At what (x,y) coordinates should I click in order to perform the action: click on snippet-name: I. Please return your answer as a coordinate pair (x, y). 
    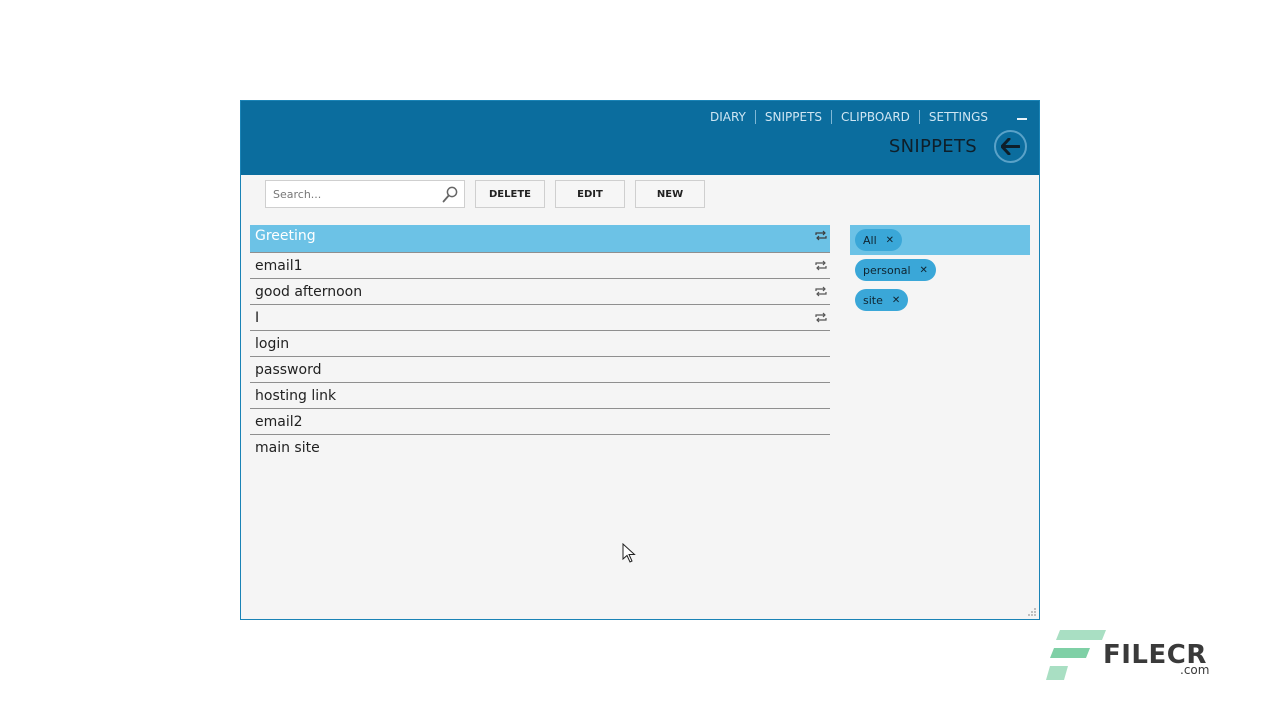
    Looking at the image, I should click on (257, 318).